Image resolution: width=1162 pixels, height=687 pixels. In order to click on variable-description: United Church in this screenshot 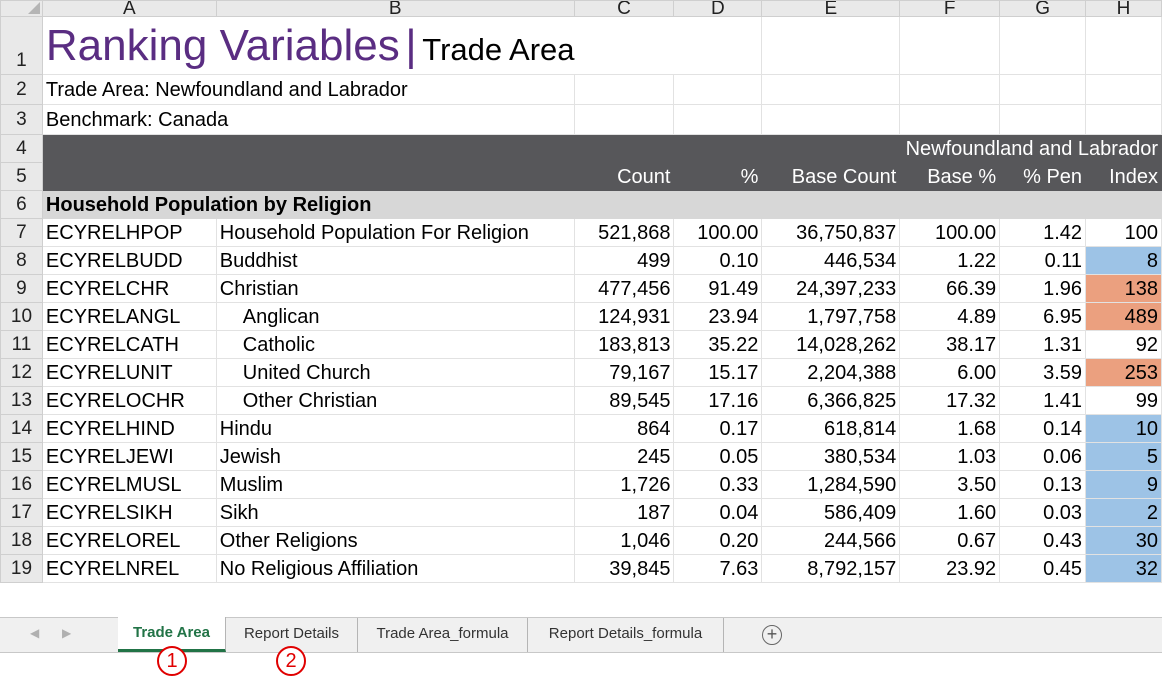, I will do `click(395, 372)`.